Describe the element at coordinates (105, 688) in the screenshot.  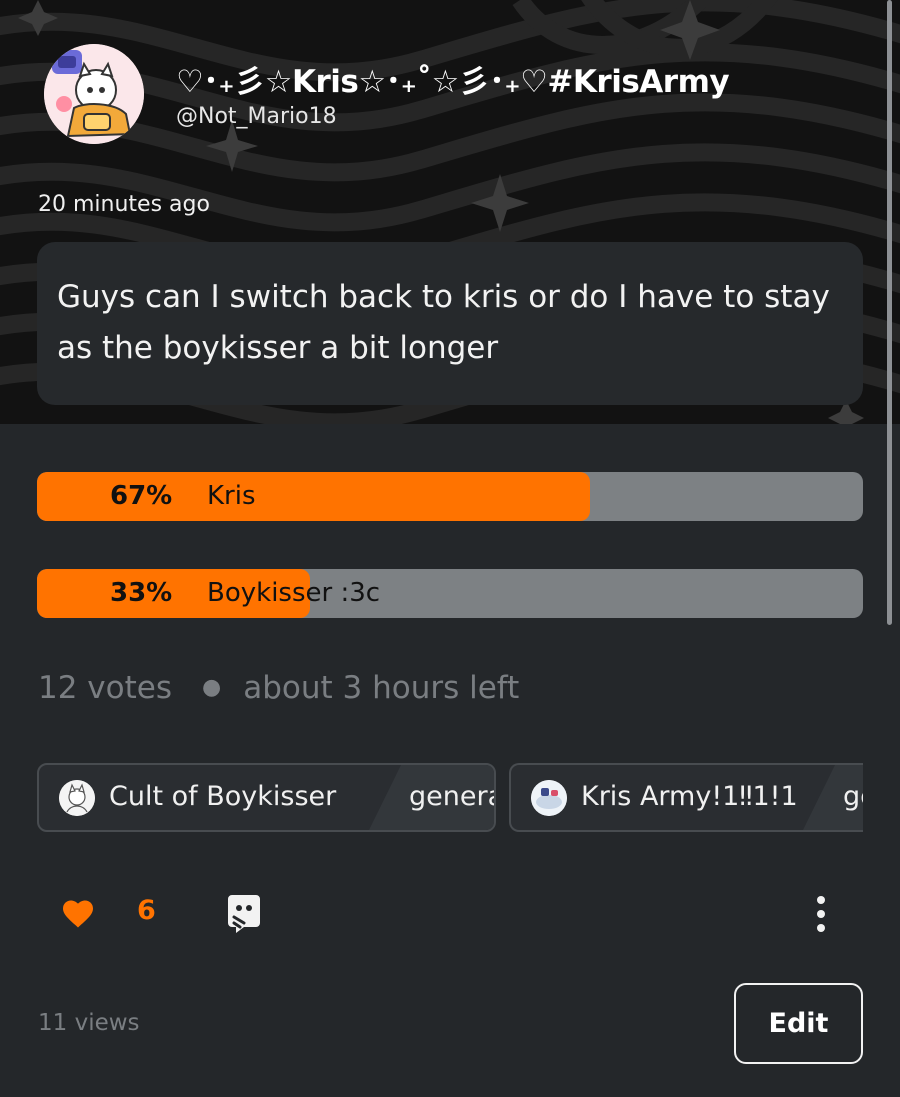
I see `poll-vote-count: 12 votes` at that location.